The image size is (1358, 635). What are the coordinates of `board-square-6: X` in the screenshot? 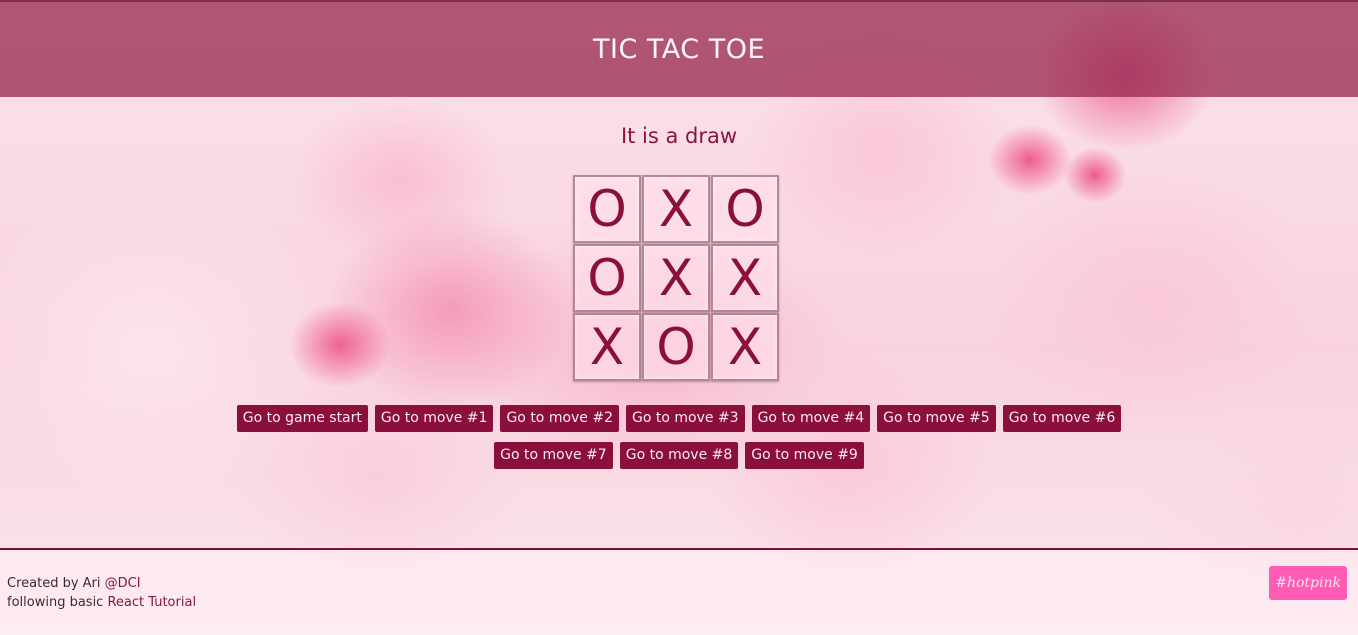 It's located at (745, 278).